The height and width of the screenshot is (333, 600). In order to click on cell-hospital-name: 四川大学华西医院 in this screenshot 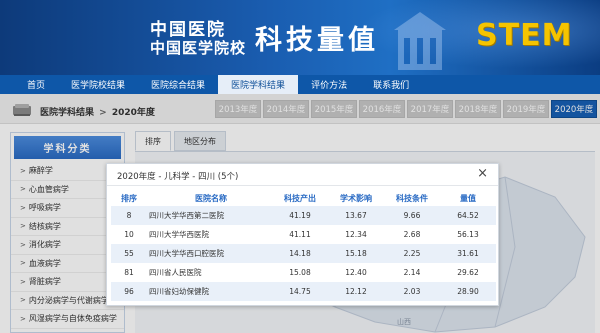, I will do `click(179, 234)`.